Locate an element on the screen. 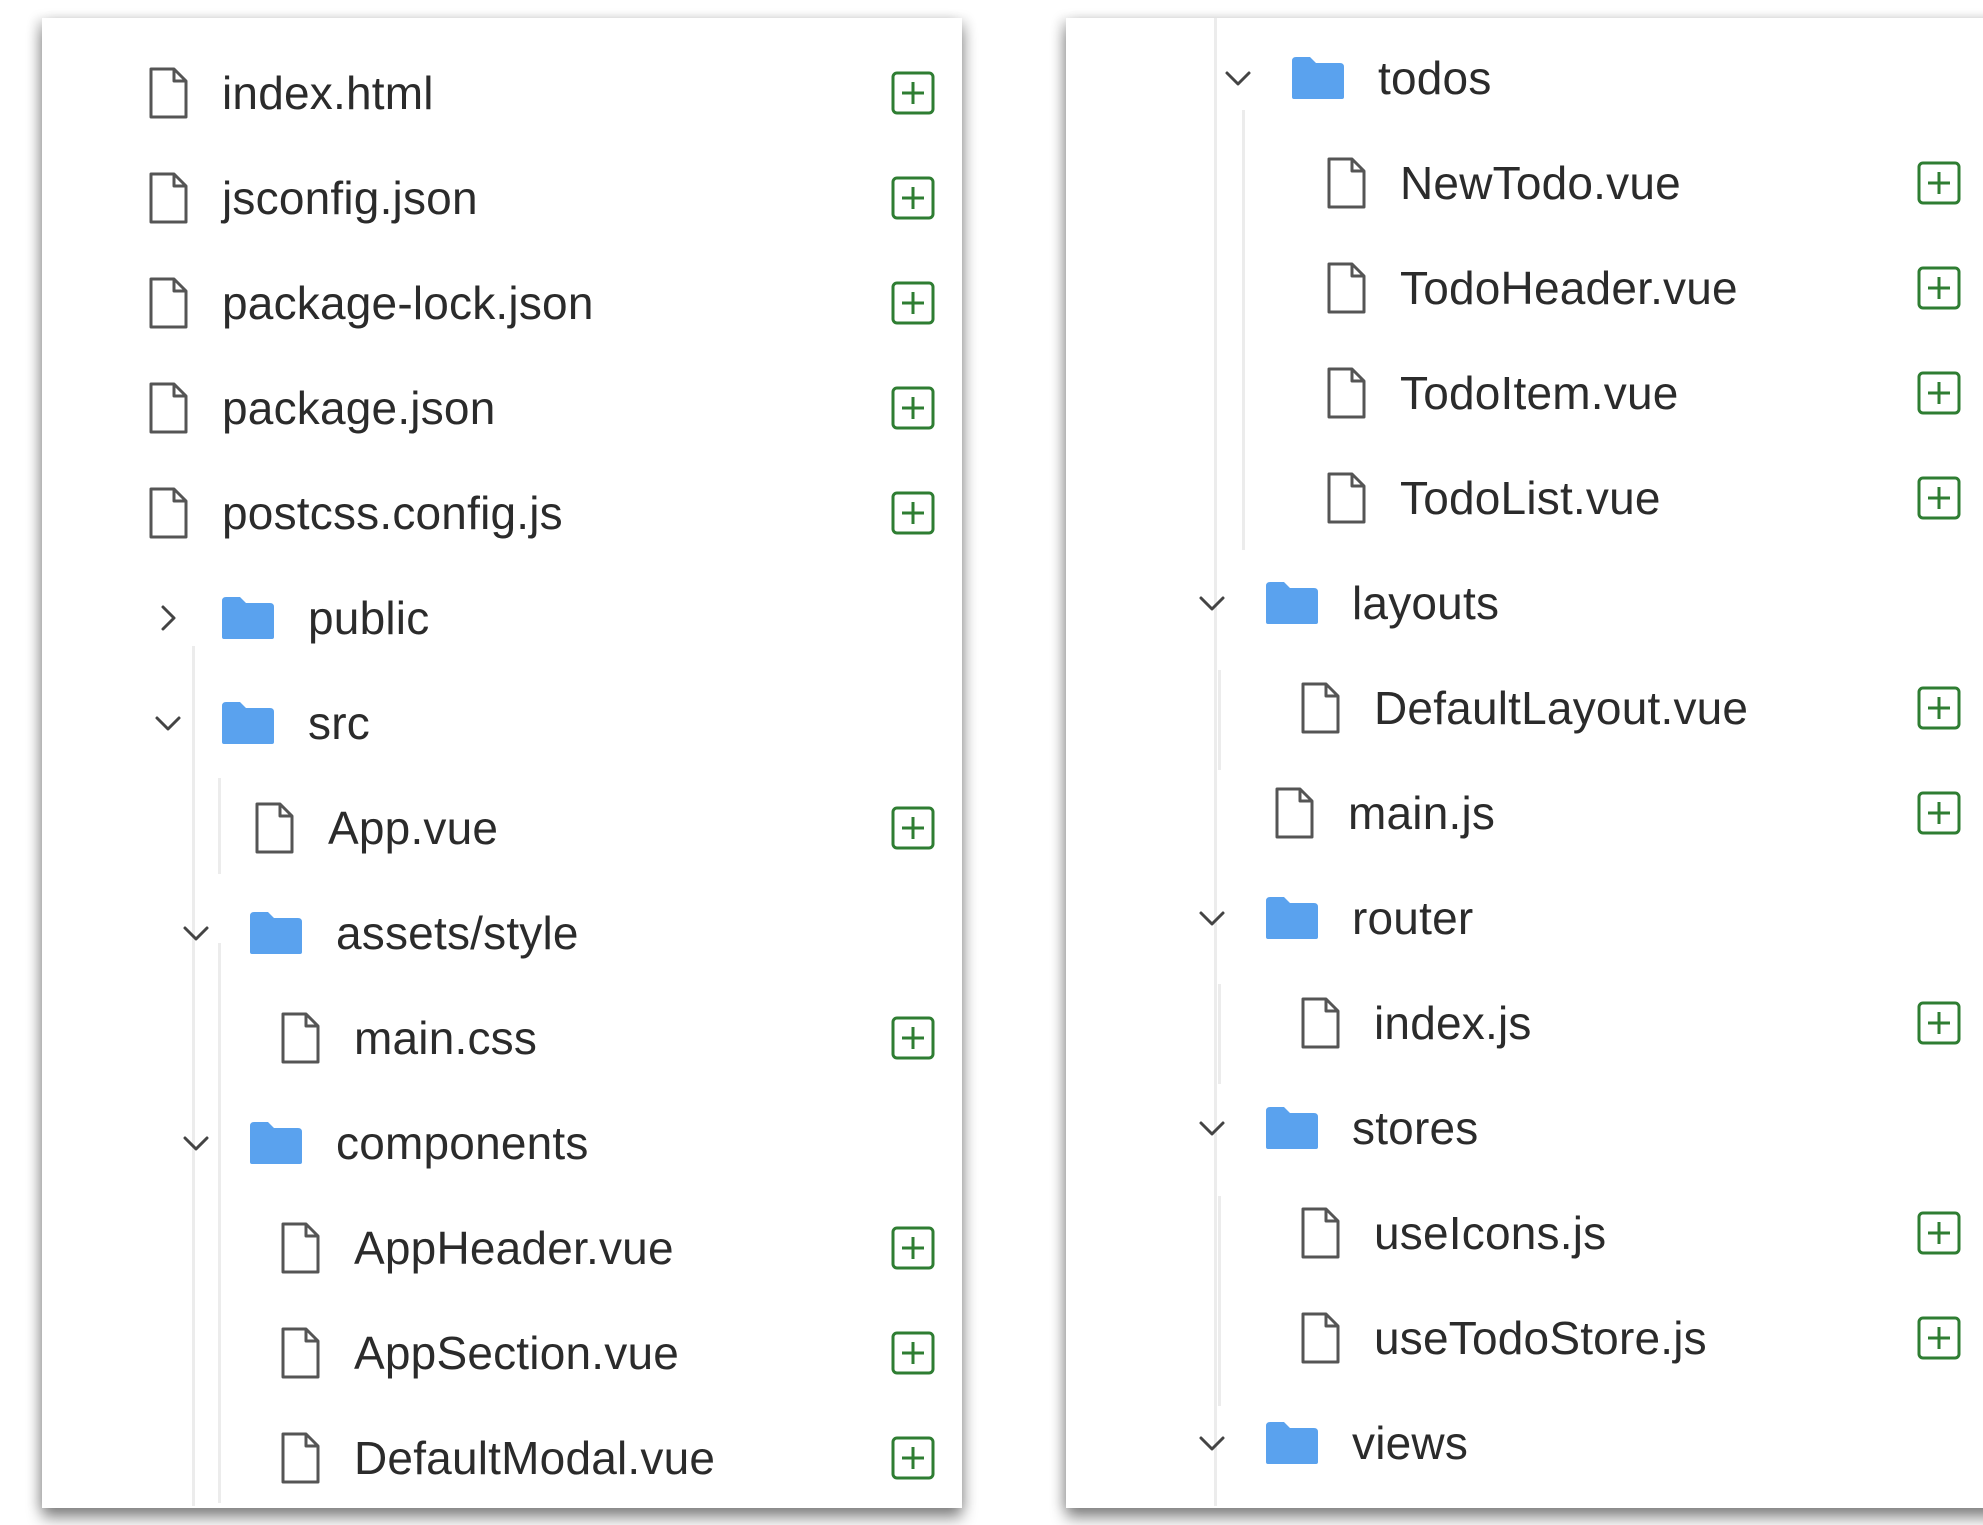 Image resolution: width=1983 pixels, height=1525 pixels. tree-item-postcss-config-js: postcss.config.js is located at coordinates (502, 513).